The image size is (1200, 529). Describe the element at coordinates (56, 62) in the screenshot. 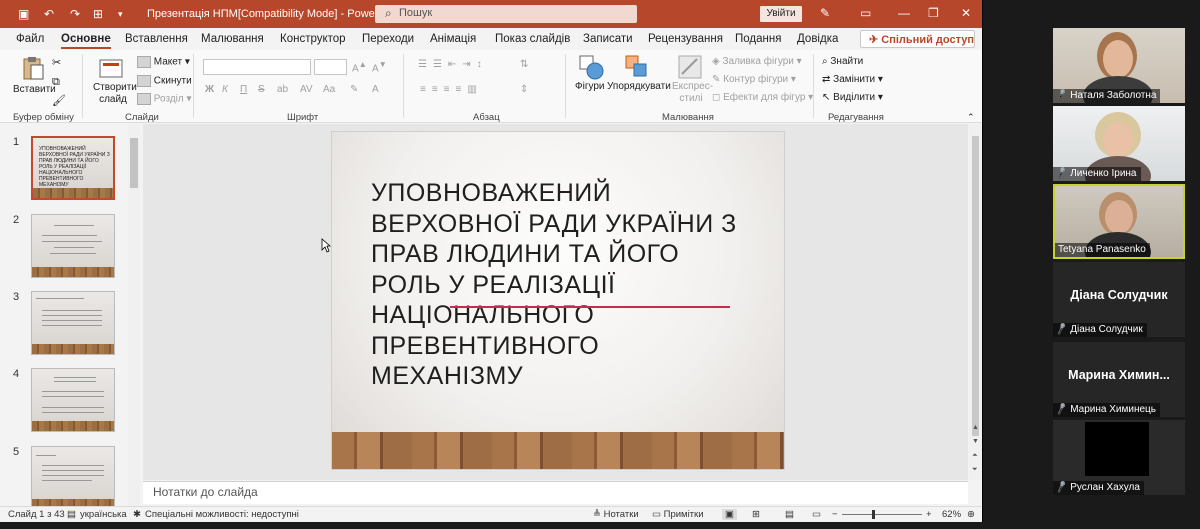

I see `cut-icon: ✂` at that location.